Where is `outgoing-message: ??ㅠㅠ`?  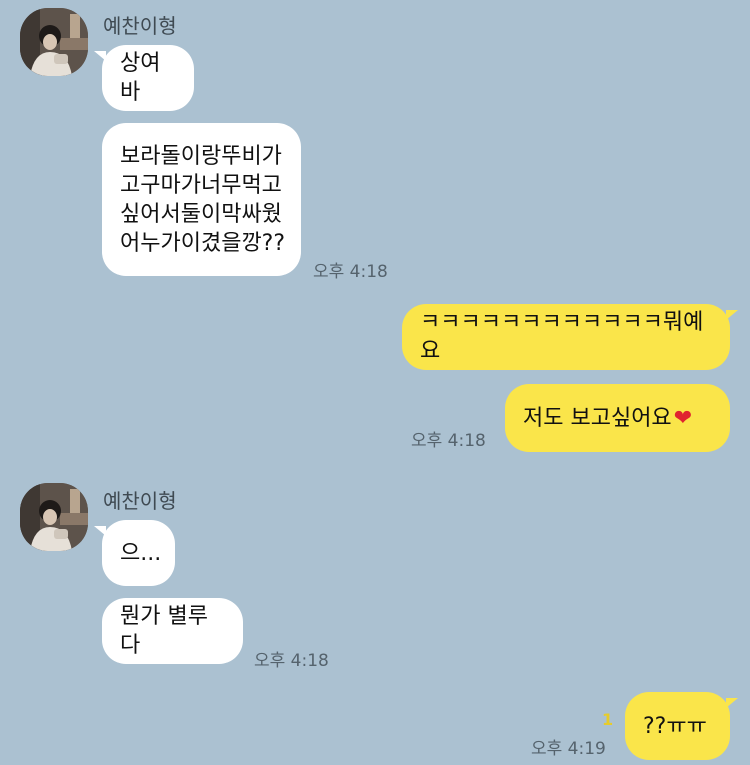 outgoing-message: ??ㅠㅠ is located at coordinates (677, 726).